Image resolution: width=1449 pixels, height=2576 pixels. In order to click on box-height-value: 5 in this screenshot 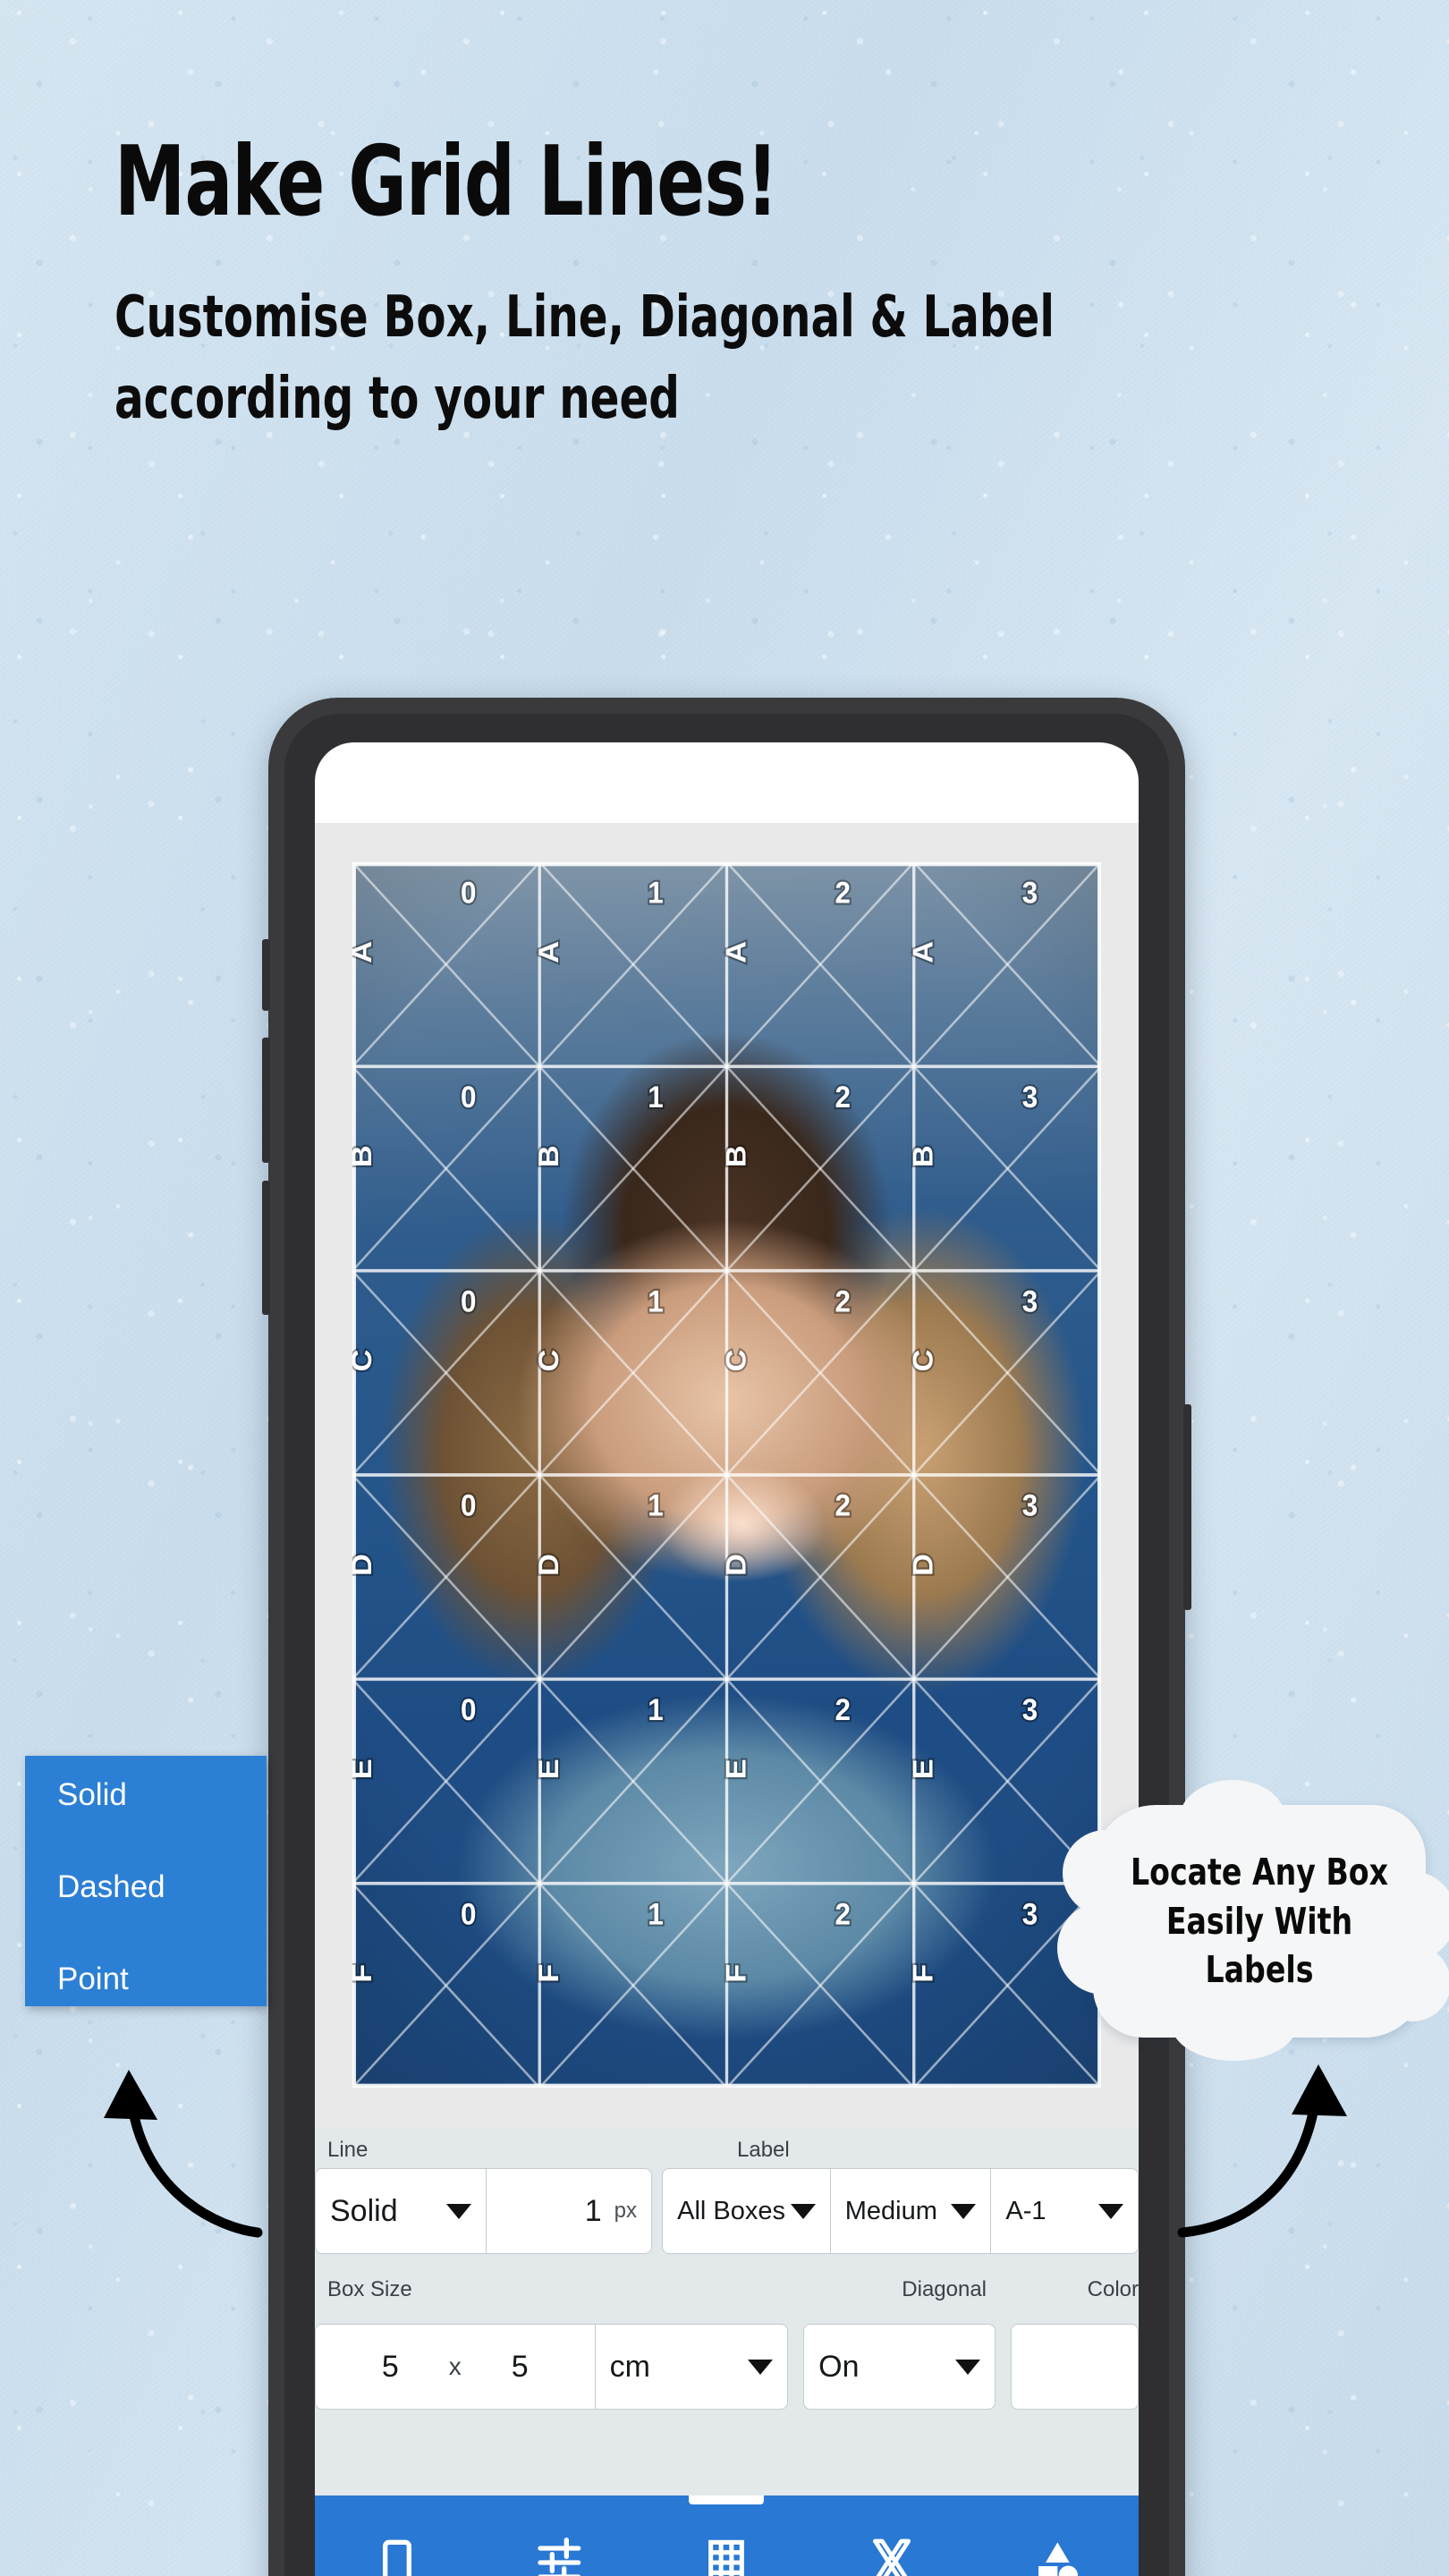, I will do `click(520, 2366)`.